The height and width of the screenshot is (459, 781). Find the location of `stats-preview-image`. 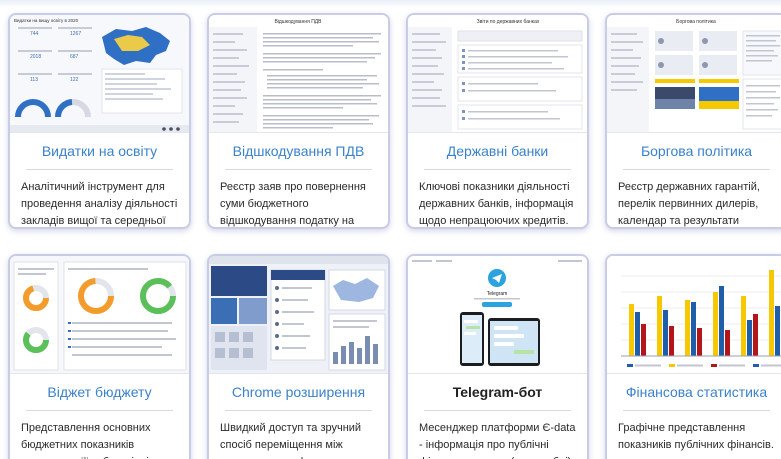

stats-preview-image is located at coordinates (694, 315).